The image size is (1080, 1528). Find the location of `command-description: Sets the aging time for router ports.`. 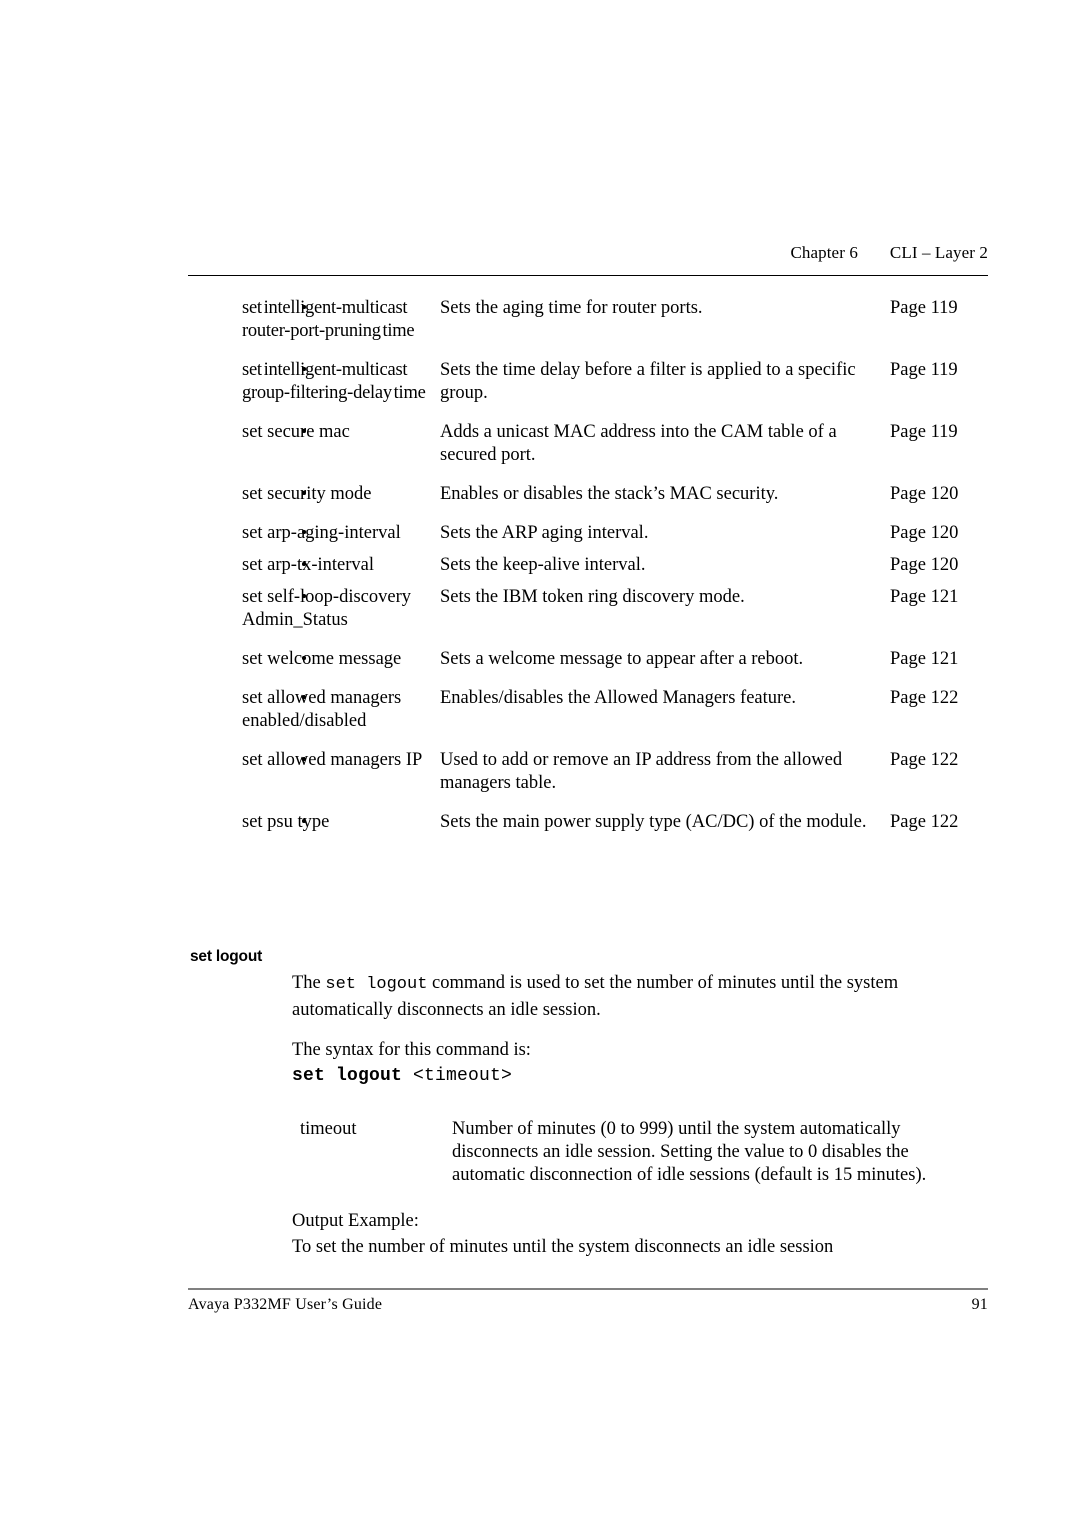

command-description: Sets the aging time for router ports. is located at coordinates (571, 308).